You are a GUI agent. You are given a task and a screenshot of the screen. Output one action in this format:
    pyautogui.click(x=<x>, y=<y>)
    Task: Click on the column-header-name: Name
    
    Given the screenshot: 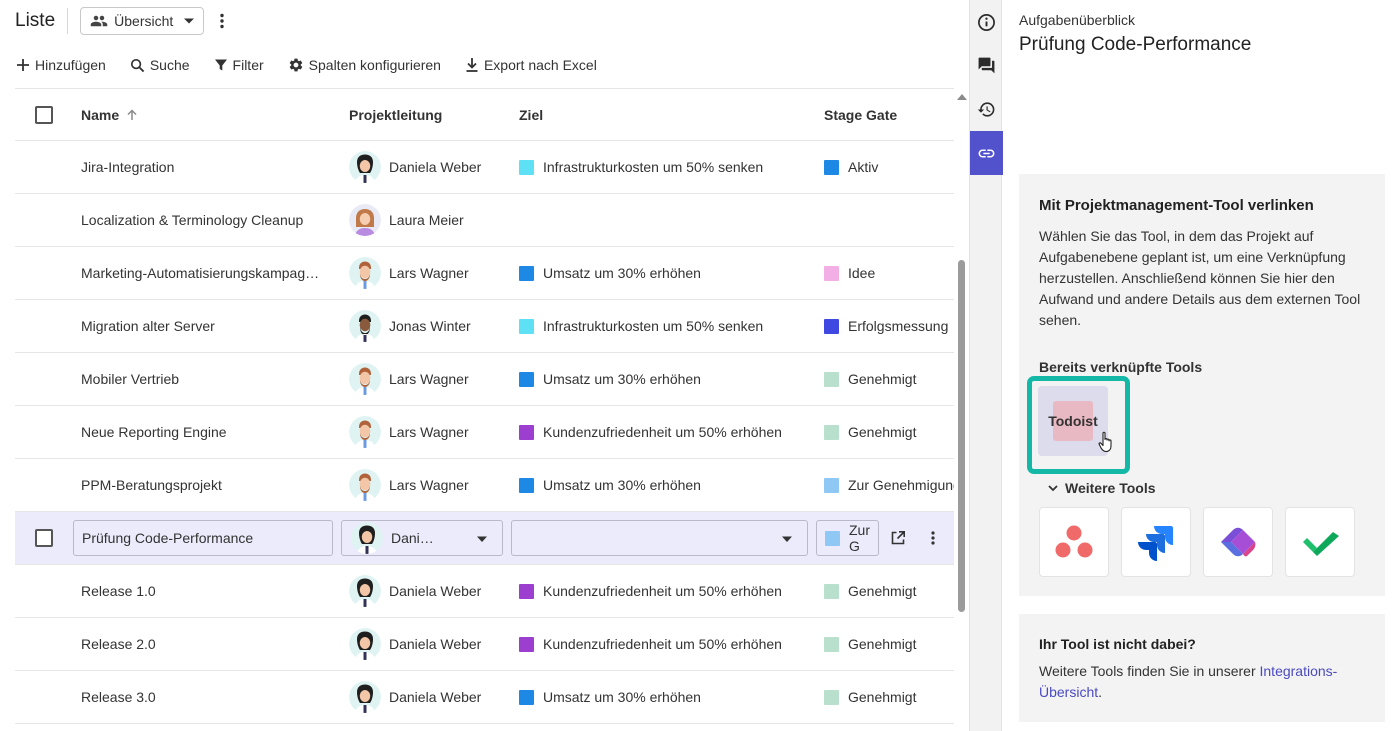 What is the action you would take?
    pyautogui.click(x=206, y=114)
    